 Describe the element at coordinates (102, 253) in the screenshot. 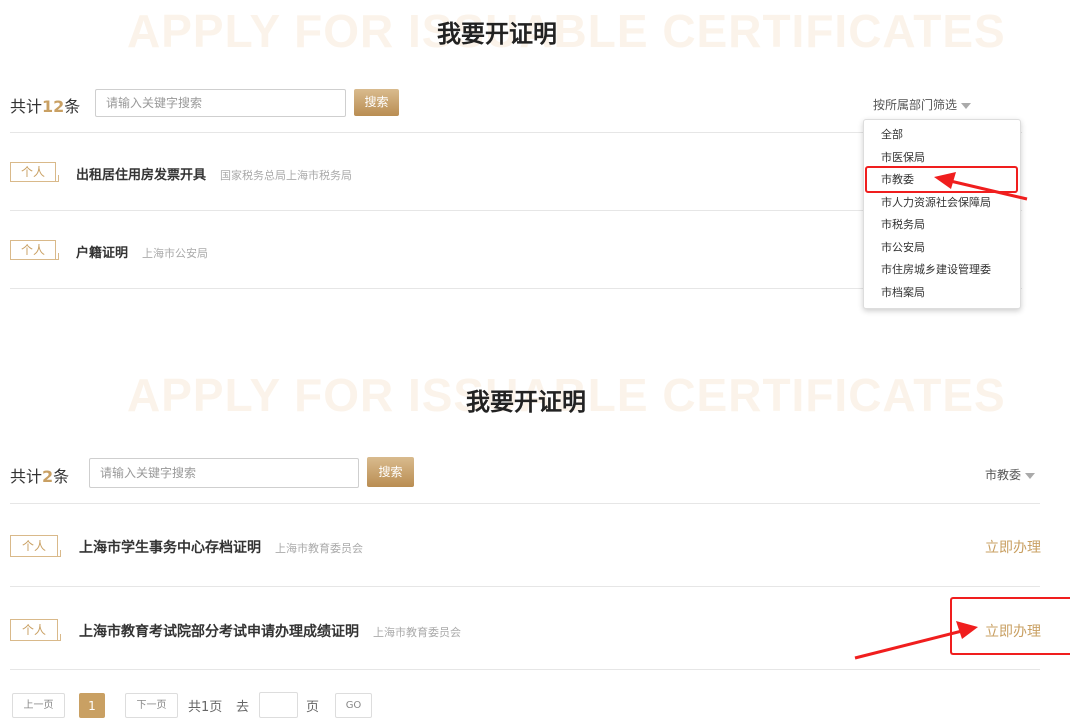

I see `service-title: 户籍证明` at that location.